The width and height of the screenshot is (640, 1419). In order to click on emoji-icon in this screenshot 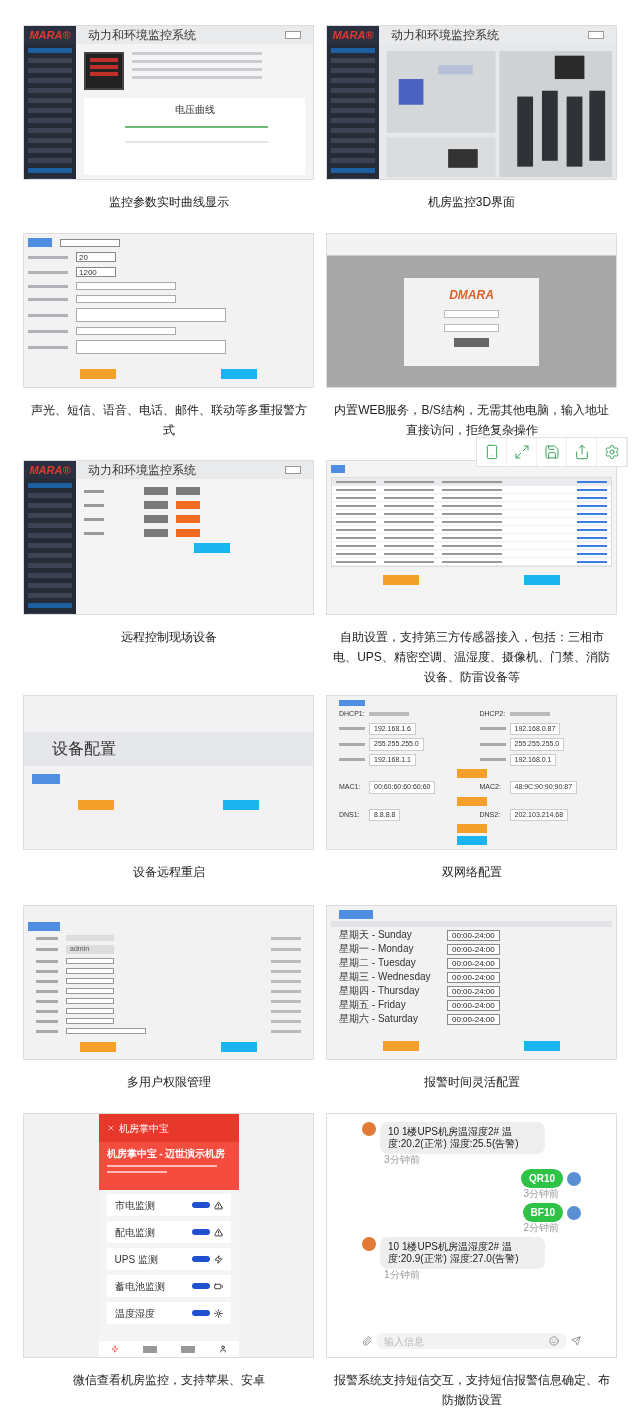, I will do `click(554, 1341)`.